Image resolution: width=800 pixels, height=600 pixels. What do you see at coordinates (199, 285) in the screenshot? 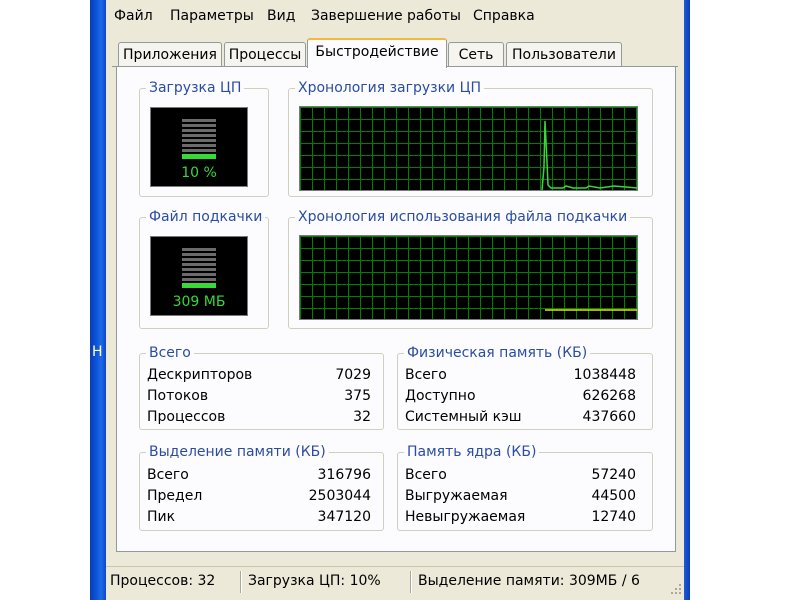
I see `pagefile-meter-fill` at bounding box center [199, 285].